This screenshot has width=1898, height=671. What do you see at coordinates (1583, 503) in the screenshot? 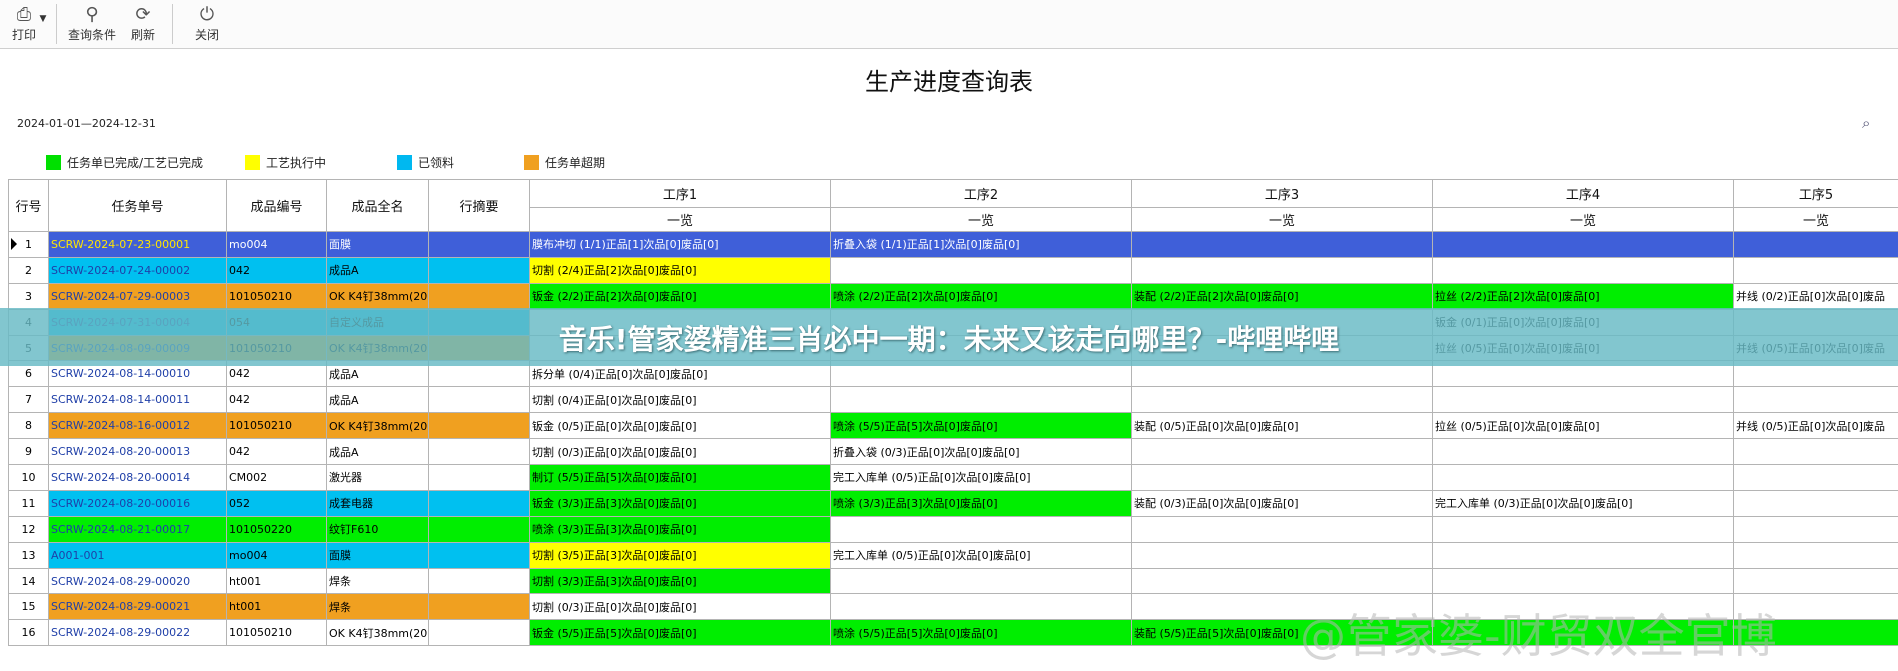
I see `process-cell: 完工入库单 (0/3)正品[0]次品[0]废品[0]` at bounding box center [1583, 503].